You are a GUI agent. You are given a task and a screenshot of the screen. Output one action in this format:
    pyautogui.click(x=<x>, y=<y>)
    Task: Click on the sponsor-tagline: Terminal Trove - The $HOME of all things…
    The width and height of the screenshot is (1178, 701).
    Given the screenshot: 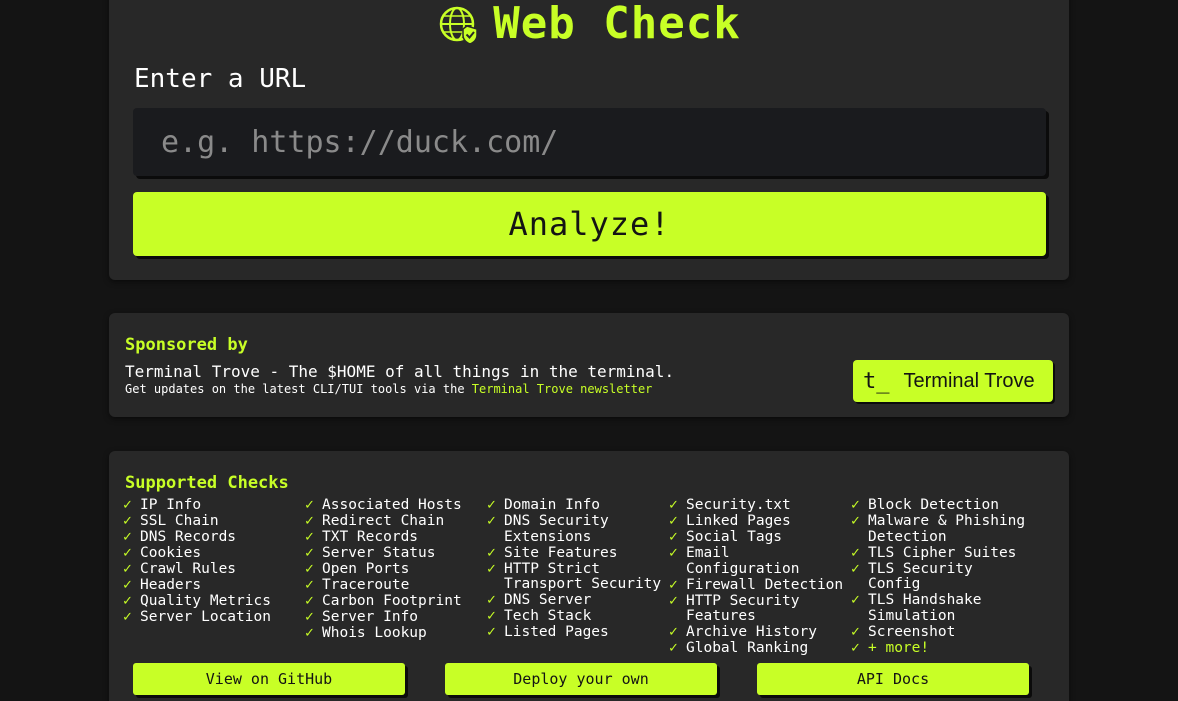 What is the action you would take?
    pyautogui.click(x=400, y=371)
    